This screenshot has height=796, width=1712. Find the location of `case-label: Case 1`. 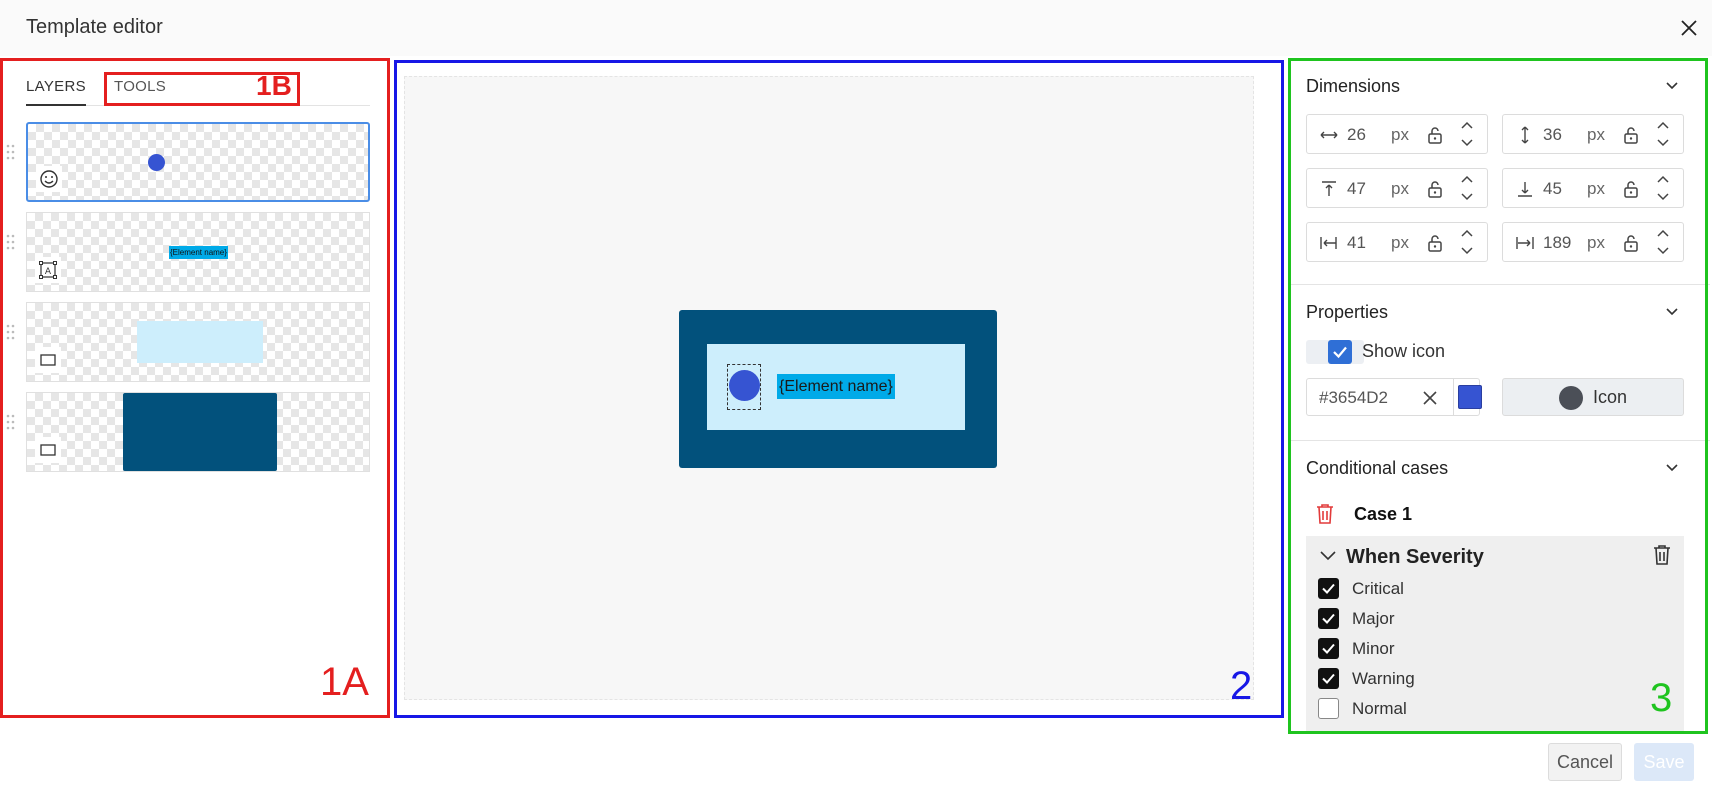

case-label: Case 1 is located at coordinates (1383, 514).